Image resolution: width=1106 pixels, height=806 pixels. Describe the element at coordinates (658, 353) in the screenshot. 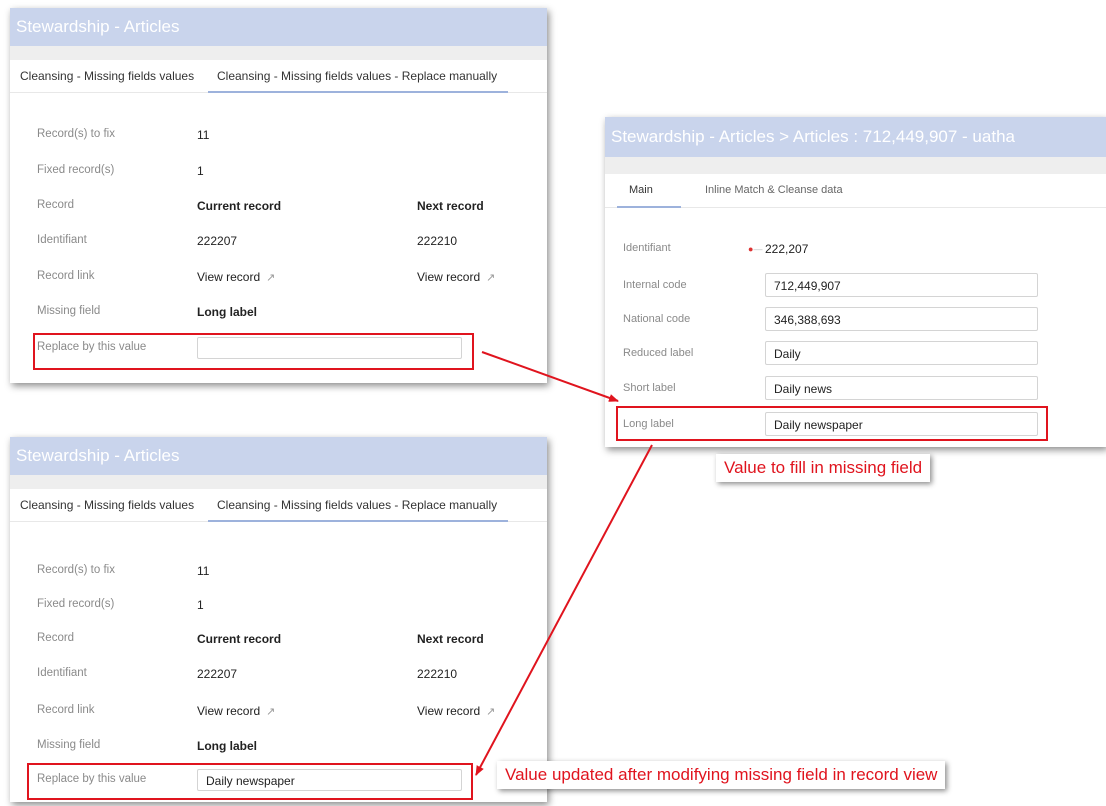

I see `reduced-label-label: Reduced label` at that location.